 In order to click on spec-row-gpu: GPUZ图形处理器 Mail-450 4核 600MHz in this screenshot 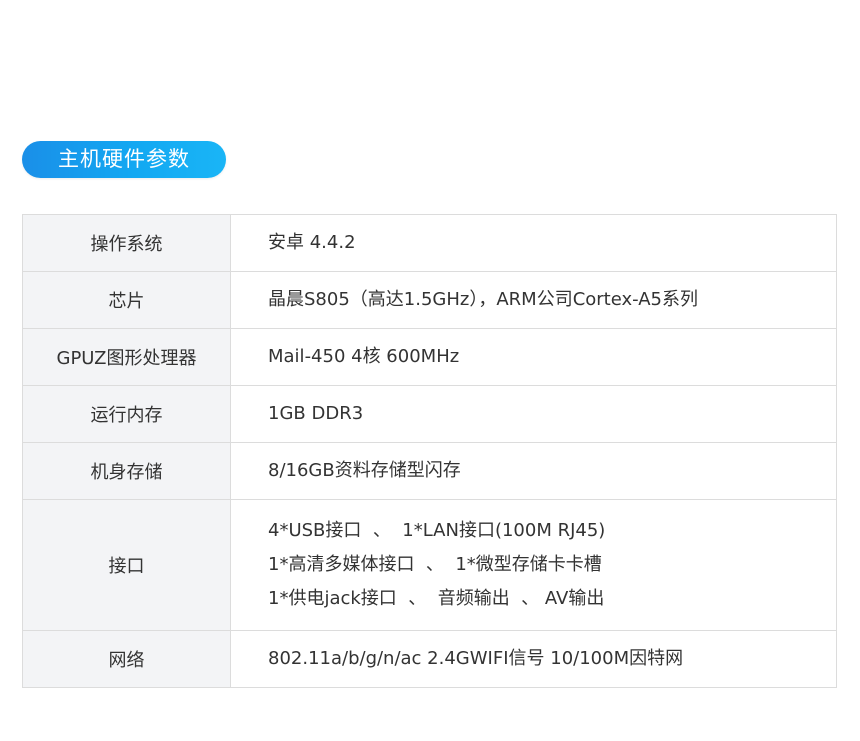, I will do `click(429, 357)`.